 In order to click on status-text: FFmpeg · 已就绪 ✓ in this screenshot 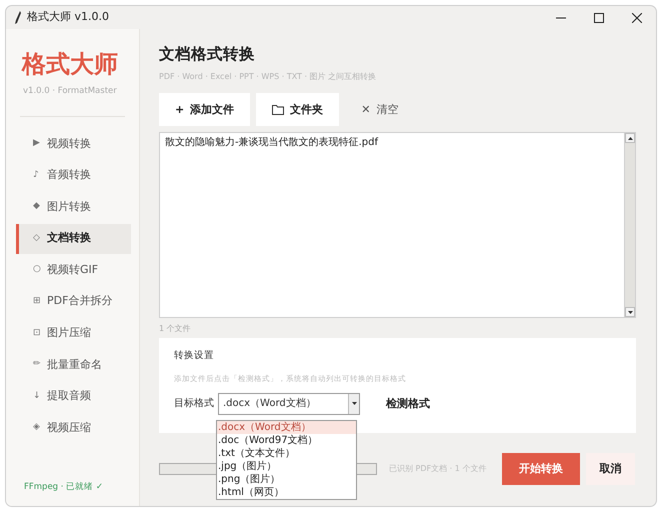, I will do `click(63, 487)`.